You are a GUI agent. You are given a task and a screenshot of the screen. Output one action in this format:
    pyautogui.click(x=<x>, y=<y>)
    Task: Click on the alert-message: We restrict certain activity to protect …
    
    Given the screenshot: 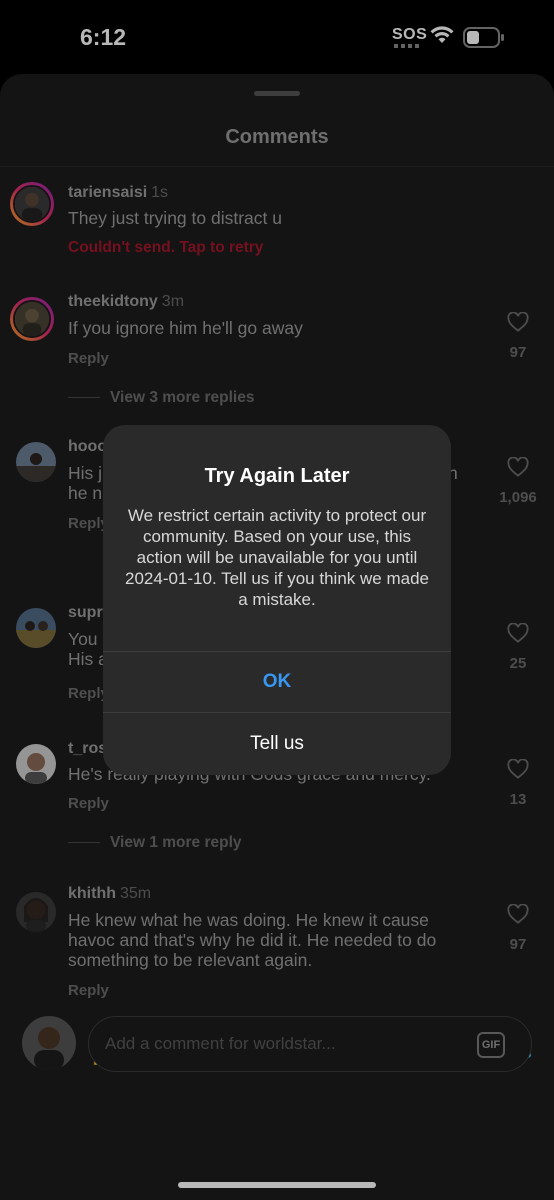 What is the action you would take?
    pyautogui.click(x=277, y=557)
    